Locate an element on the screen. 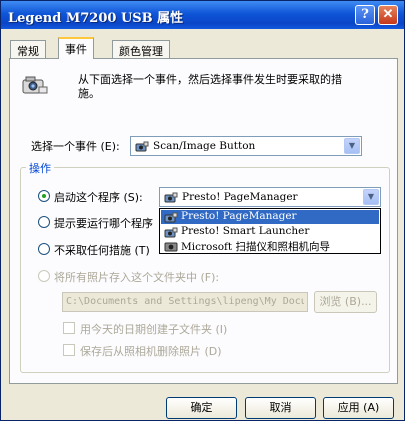  no-action-radio is located at coordinates (44, 249).